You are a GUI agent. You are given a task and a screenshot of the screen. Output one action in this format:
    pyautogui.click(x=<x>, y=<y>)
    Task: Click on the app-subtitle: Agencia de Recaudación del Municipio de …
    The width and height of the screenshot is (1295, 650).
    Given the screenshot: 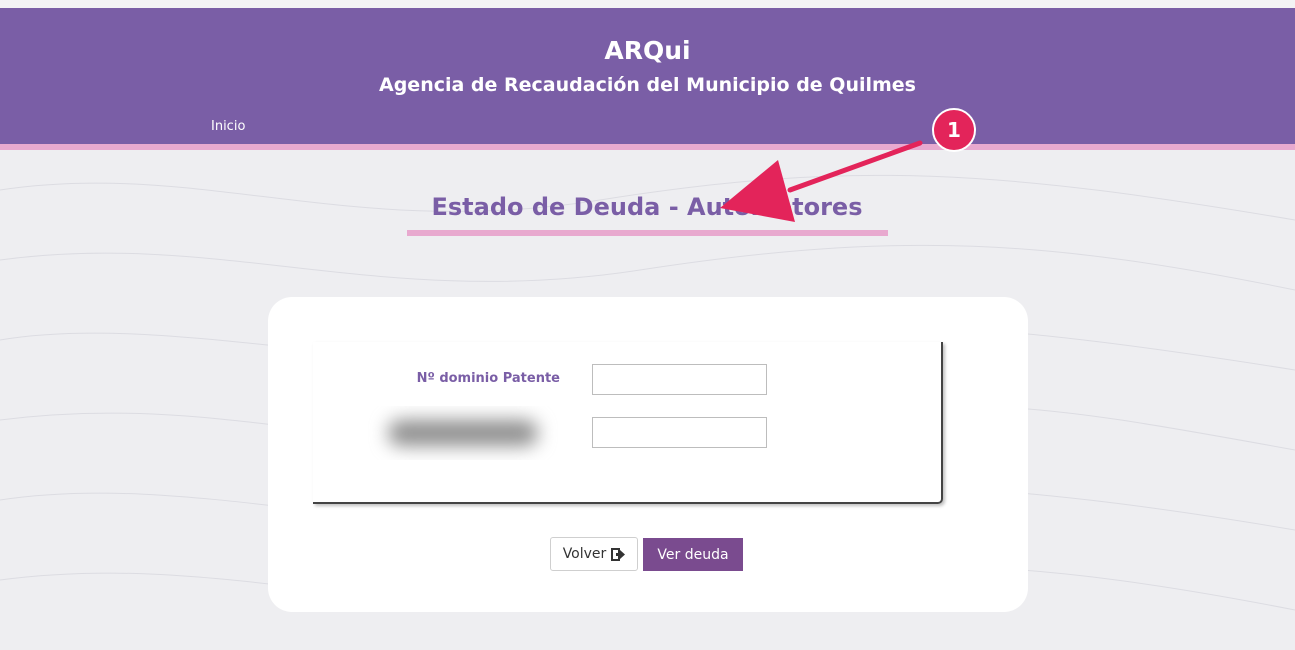 What is the action you would take?
    pyautogui.click(x=647, y=85)
    